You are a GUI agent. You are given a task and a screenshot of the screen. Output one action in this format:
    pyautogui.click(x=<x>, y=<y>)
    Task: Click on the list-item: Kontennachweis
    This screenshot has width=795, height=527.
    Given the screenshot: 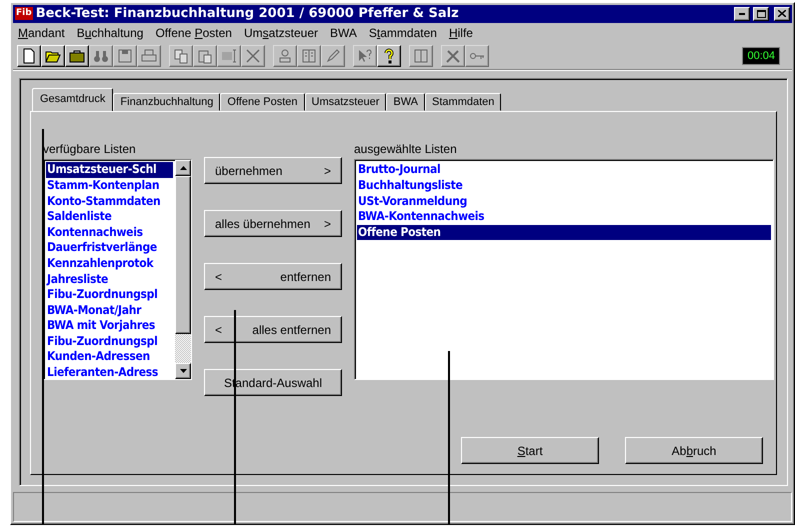 What is the action you would take?
    pyautogui.click(x=109, y=232)
    